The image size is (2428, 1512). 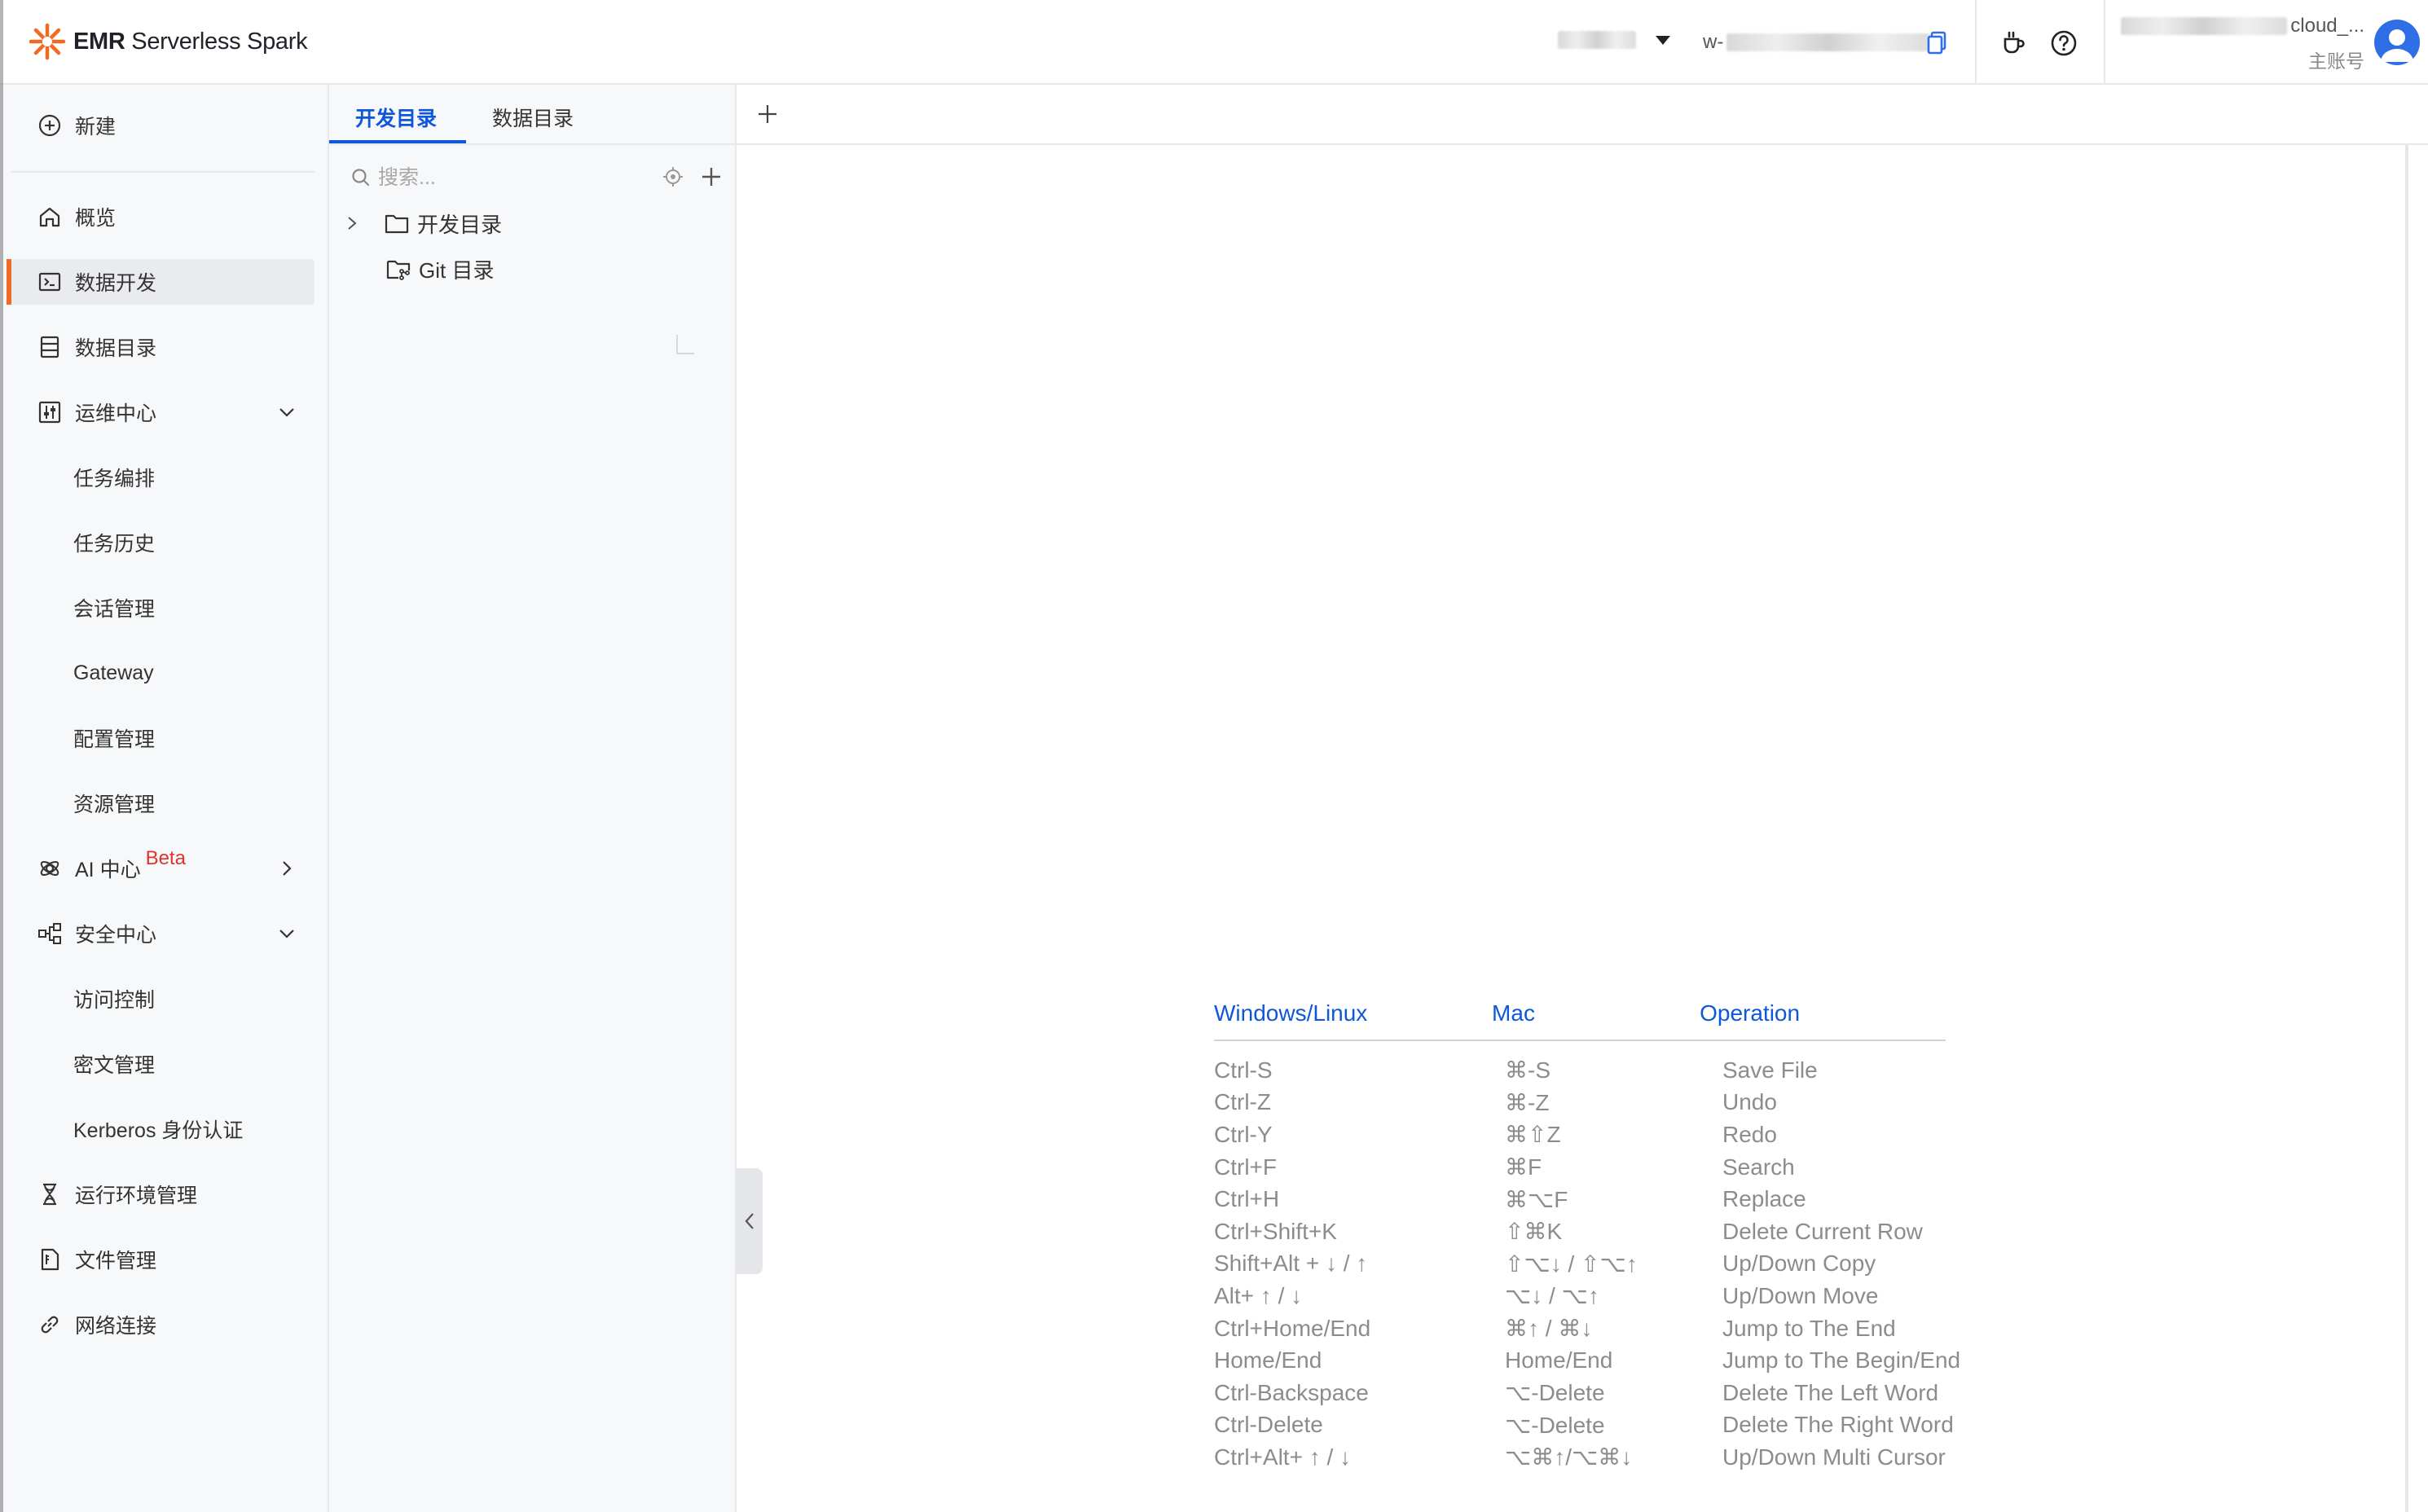 What do you see at coordinates (533, 124) in the screenshot?
I see `tab-data-catalog: 数据目录` at bounding box center [533, 124].